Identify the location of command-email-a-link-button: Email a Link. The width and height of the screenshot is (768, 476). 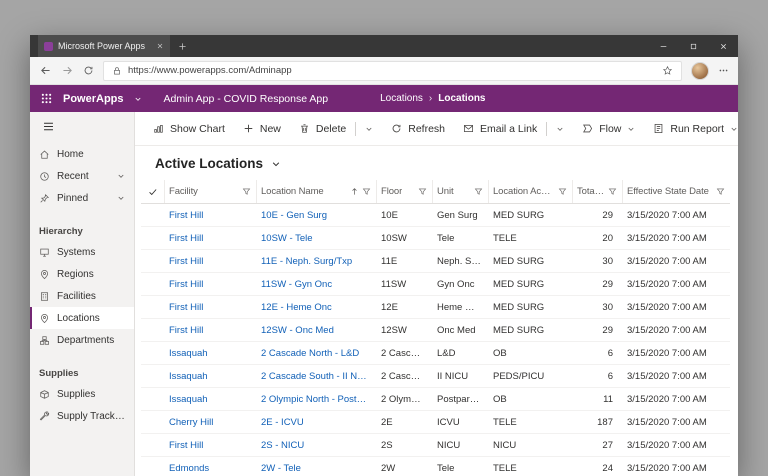
(513, 129).